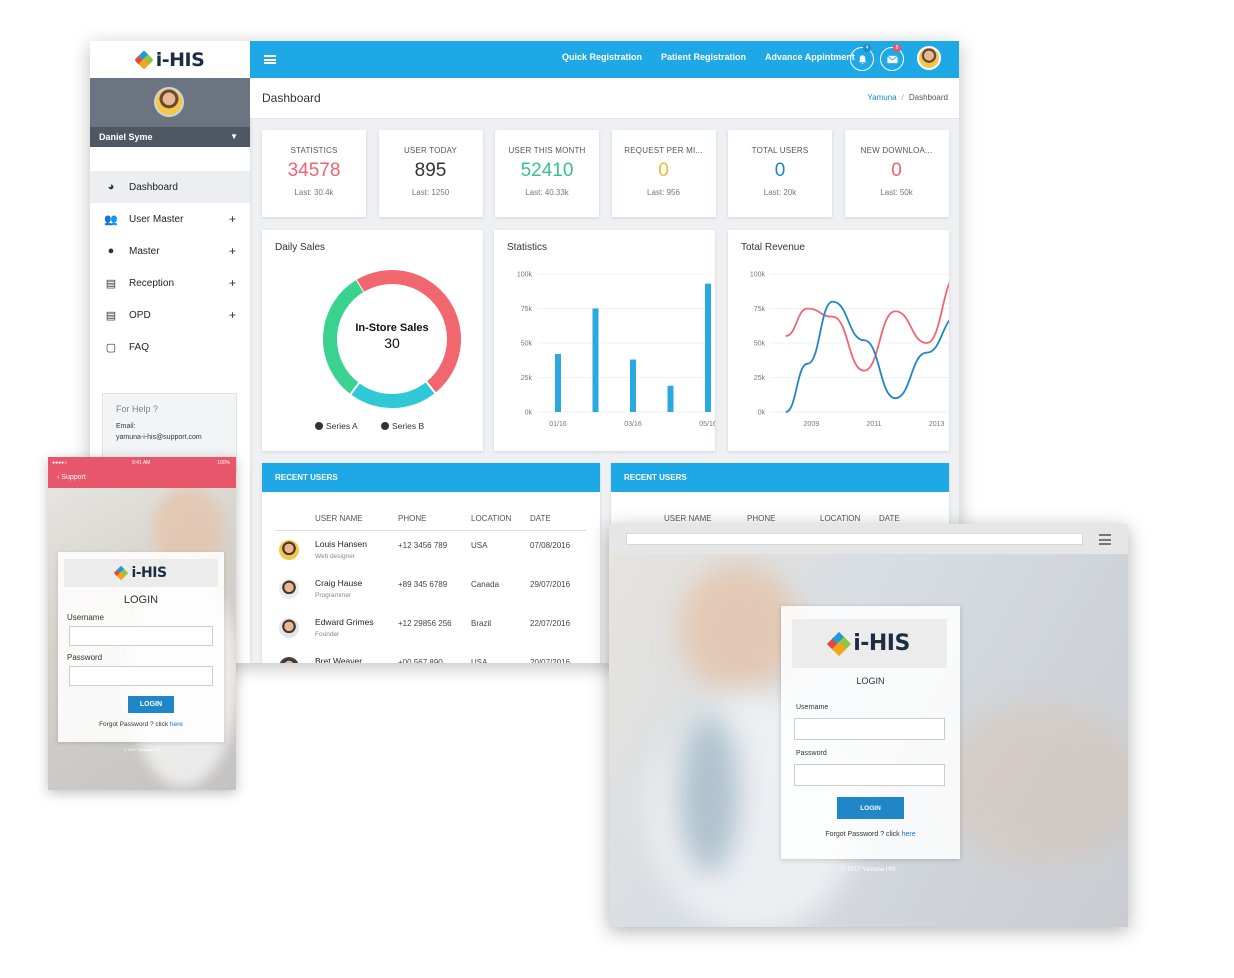  What do you see at coordinates (314, 192) in the screenshot?
I see `stat-last: Last: 30.4k` at bounding box center [314, 192].